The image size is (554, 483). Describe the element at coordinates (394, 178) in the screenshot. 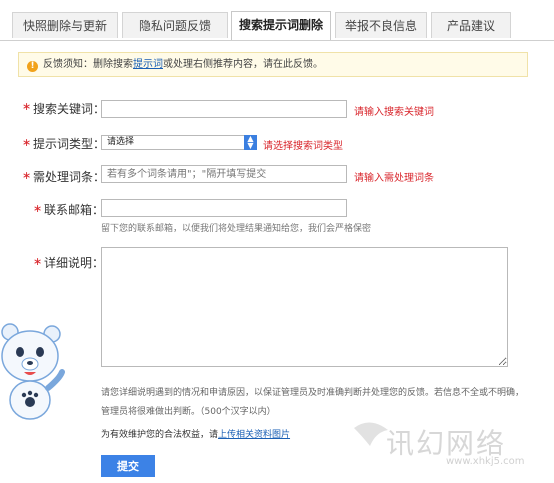

I see `words-error: 请输入需处理词条` at that location.